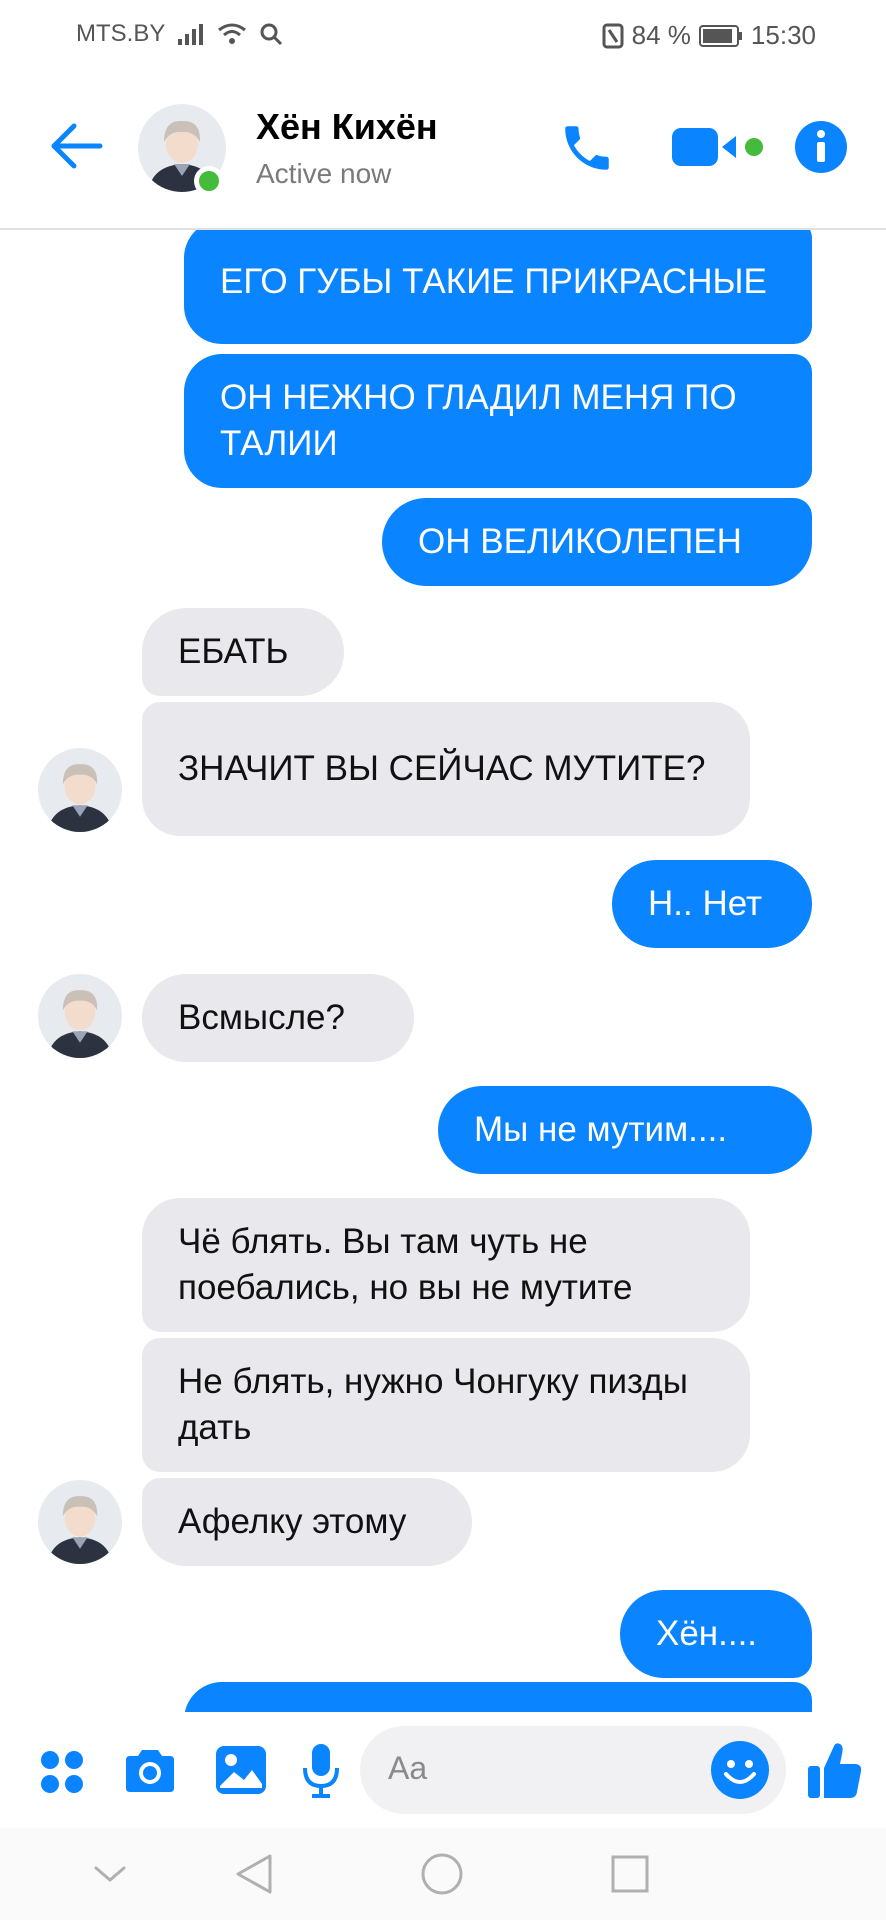 The image size is (886, 1920). Describe the element at coordinates (720, 35) in the screenshot. I see `battery-icon` at that location.